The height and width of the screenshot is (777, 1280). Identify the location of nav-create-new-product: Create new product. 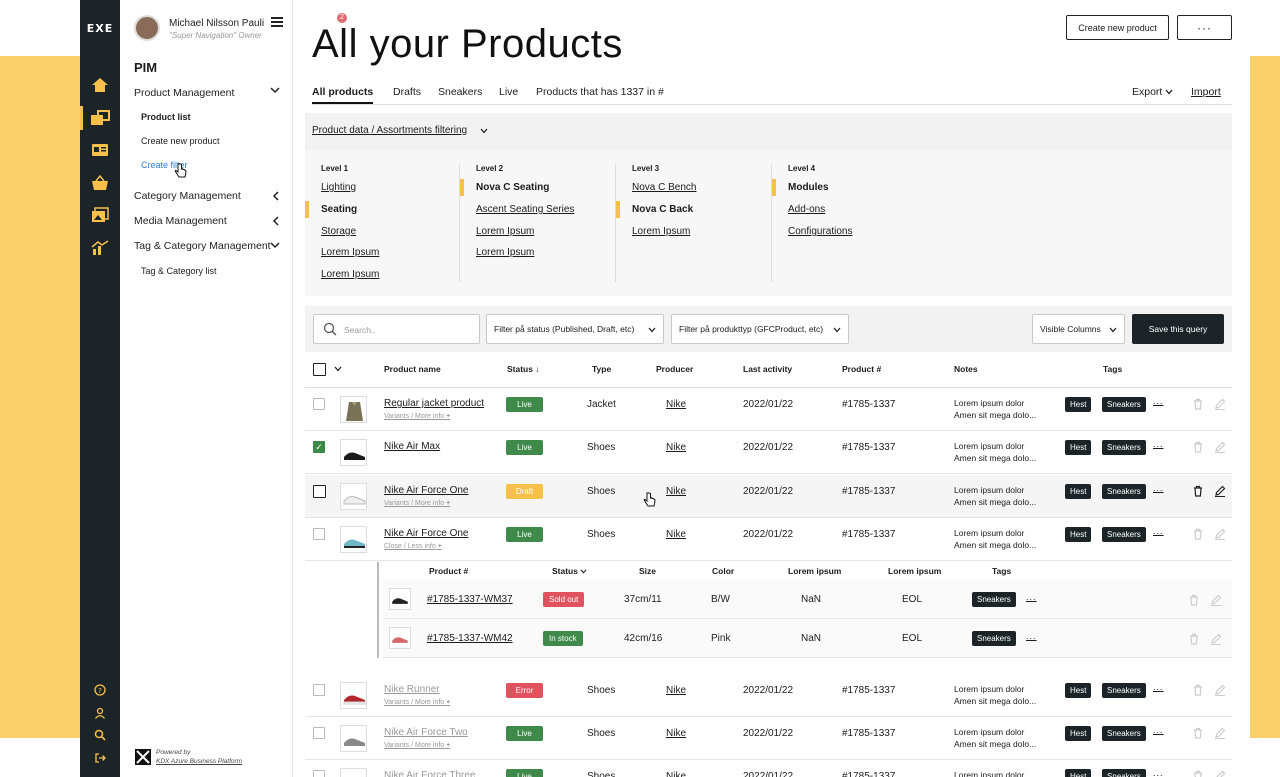
(180, 141).